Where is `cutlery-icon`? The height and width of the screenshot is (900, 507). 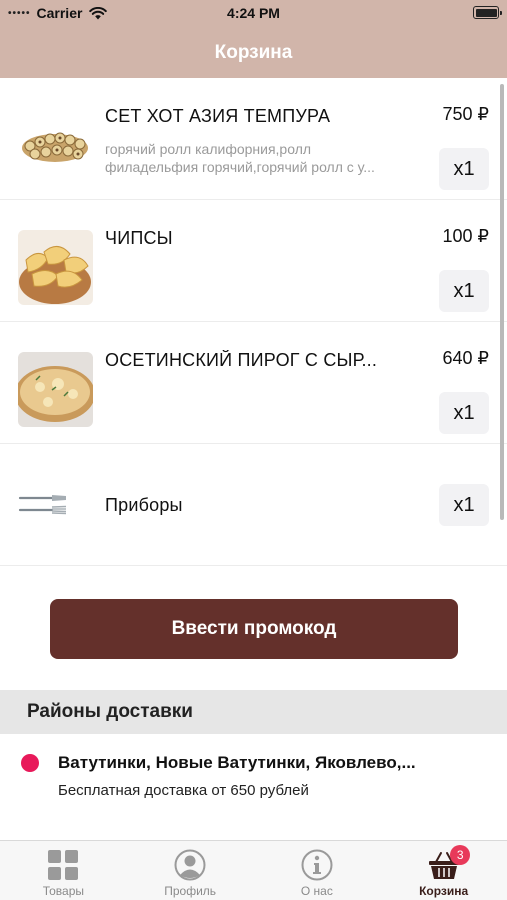 cutlery-icon is located at coordinates (42, 505).